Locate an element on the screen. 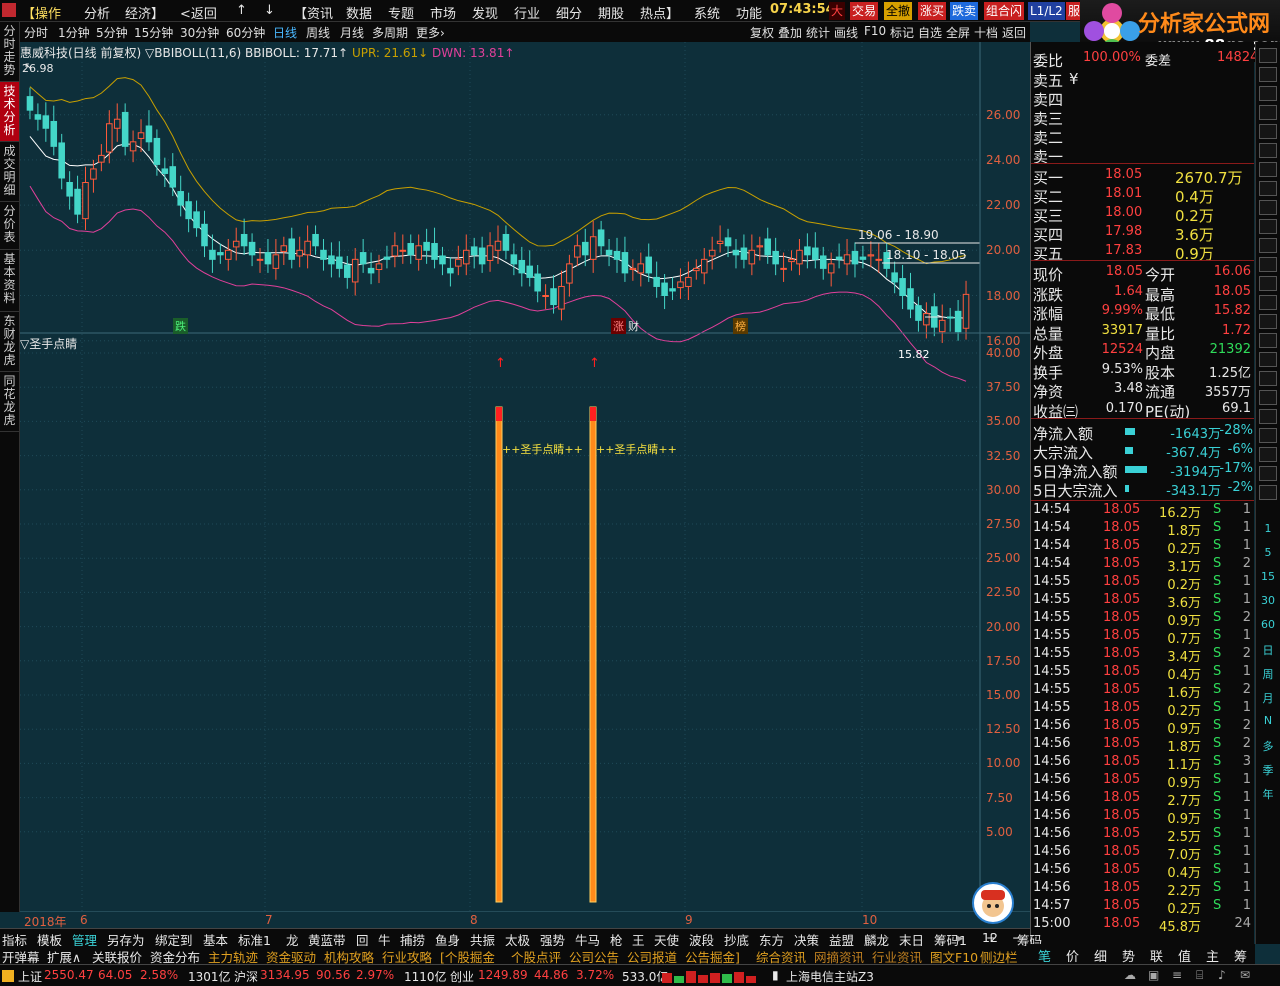  period-shortcut: 15 is located at coordinates (1268, 576).